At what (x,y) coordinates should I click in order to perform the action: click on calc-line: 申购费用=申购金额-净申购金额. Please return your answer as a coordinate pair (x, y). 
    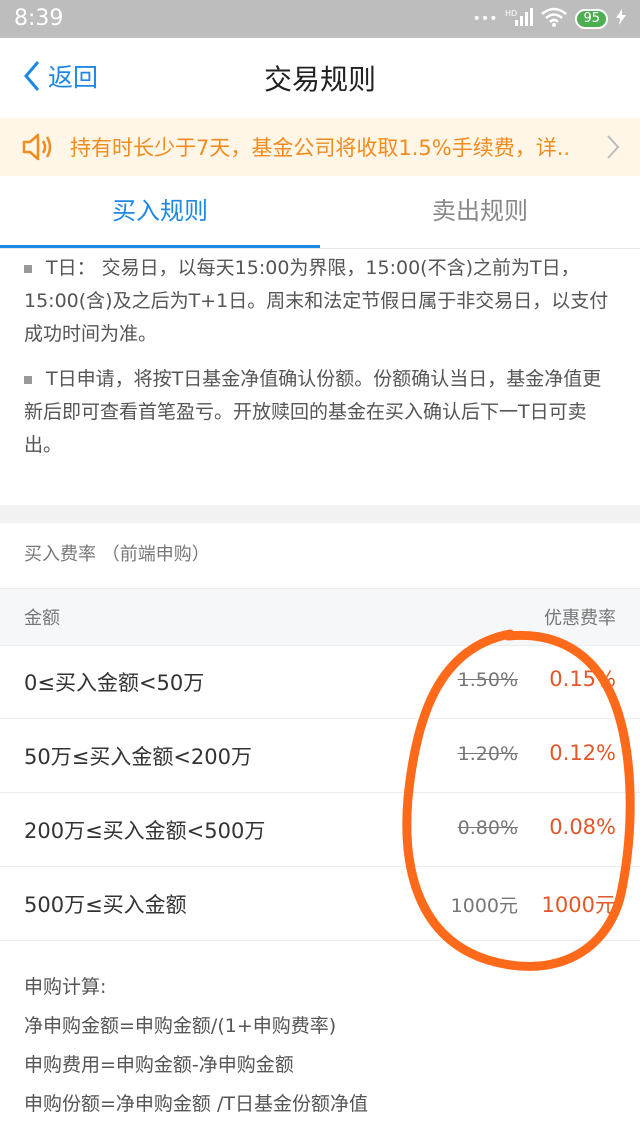
    Looking at the image, I should click on (159, 1065).